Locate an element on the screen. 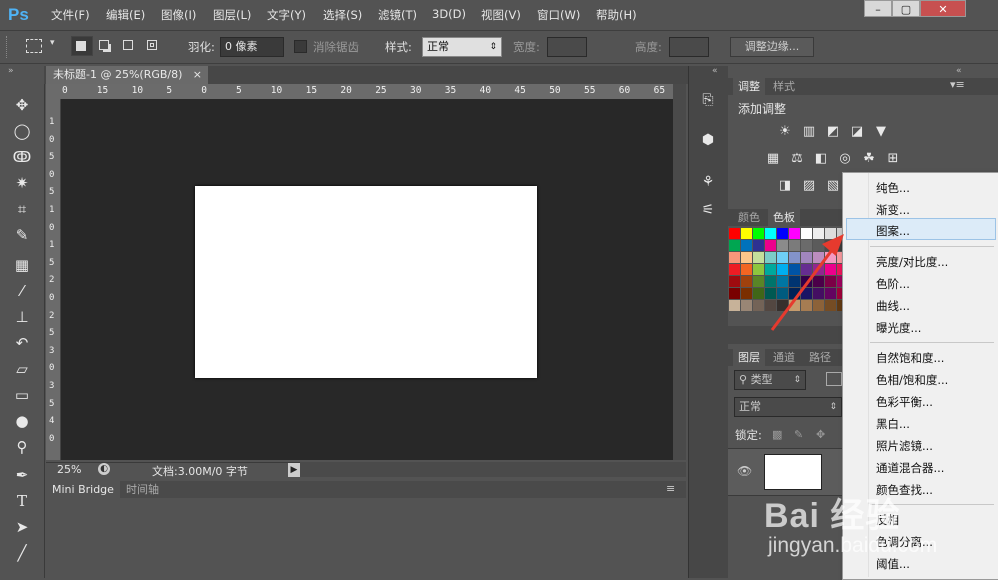 The height and width of the screenshot is (580, 998). document-tab: 未标题-1 @ 25%(RGB/8) × is located at coordinates (127, 75).